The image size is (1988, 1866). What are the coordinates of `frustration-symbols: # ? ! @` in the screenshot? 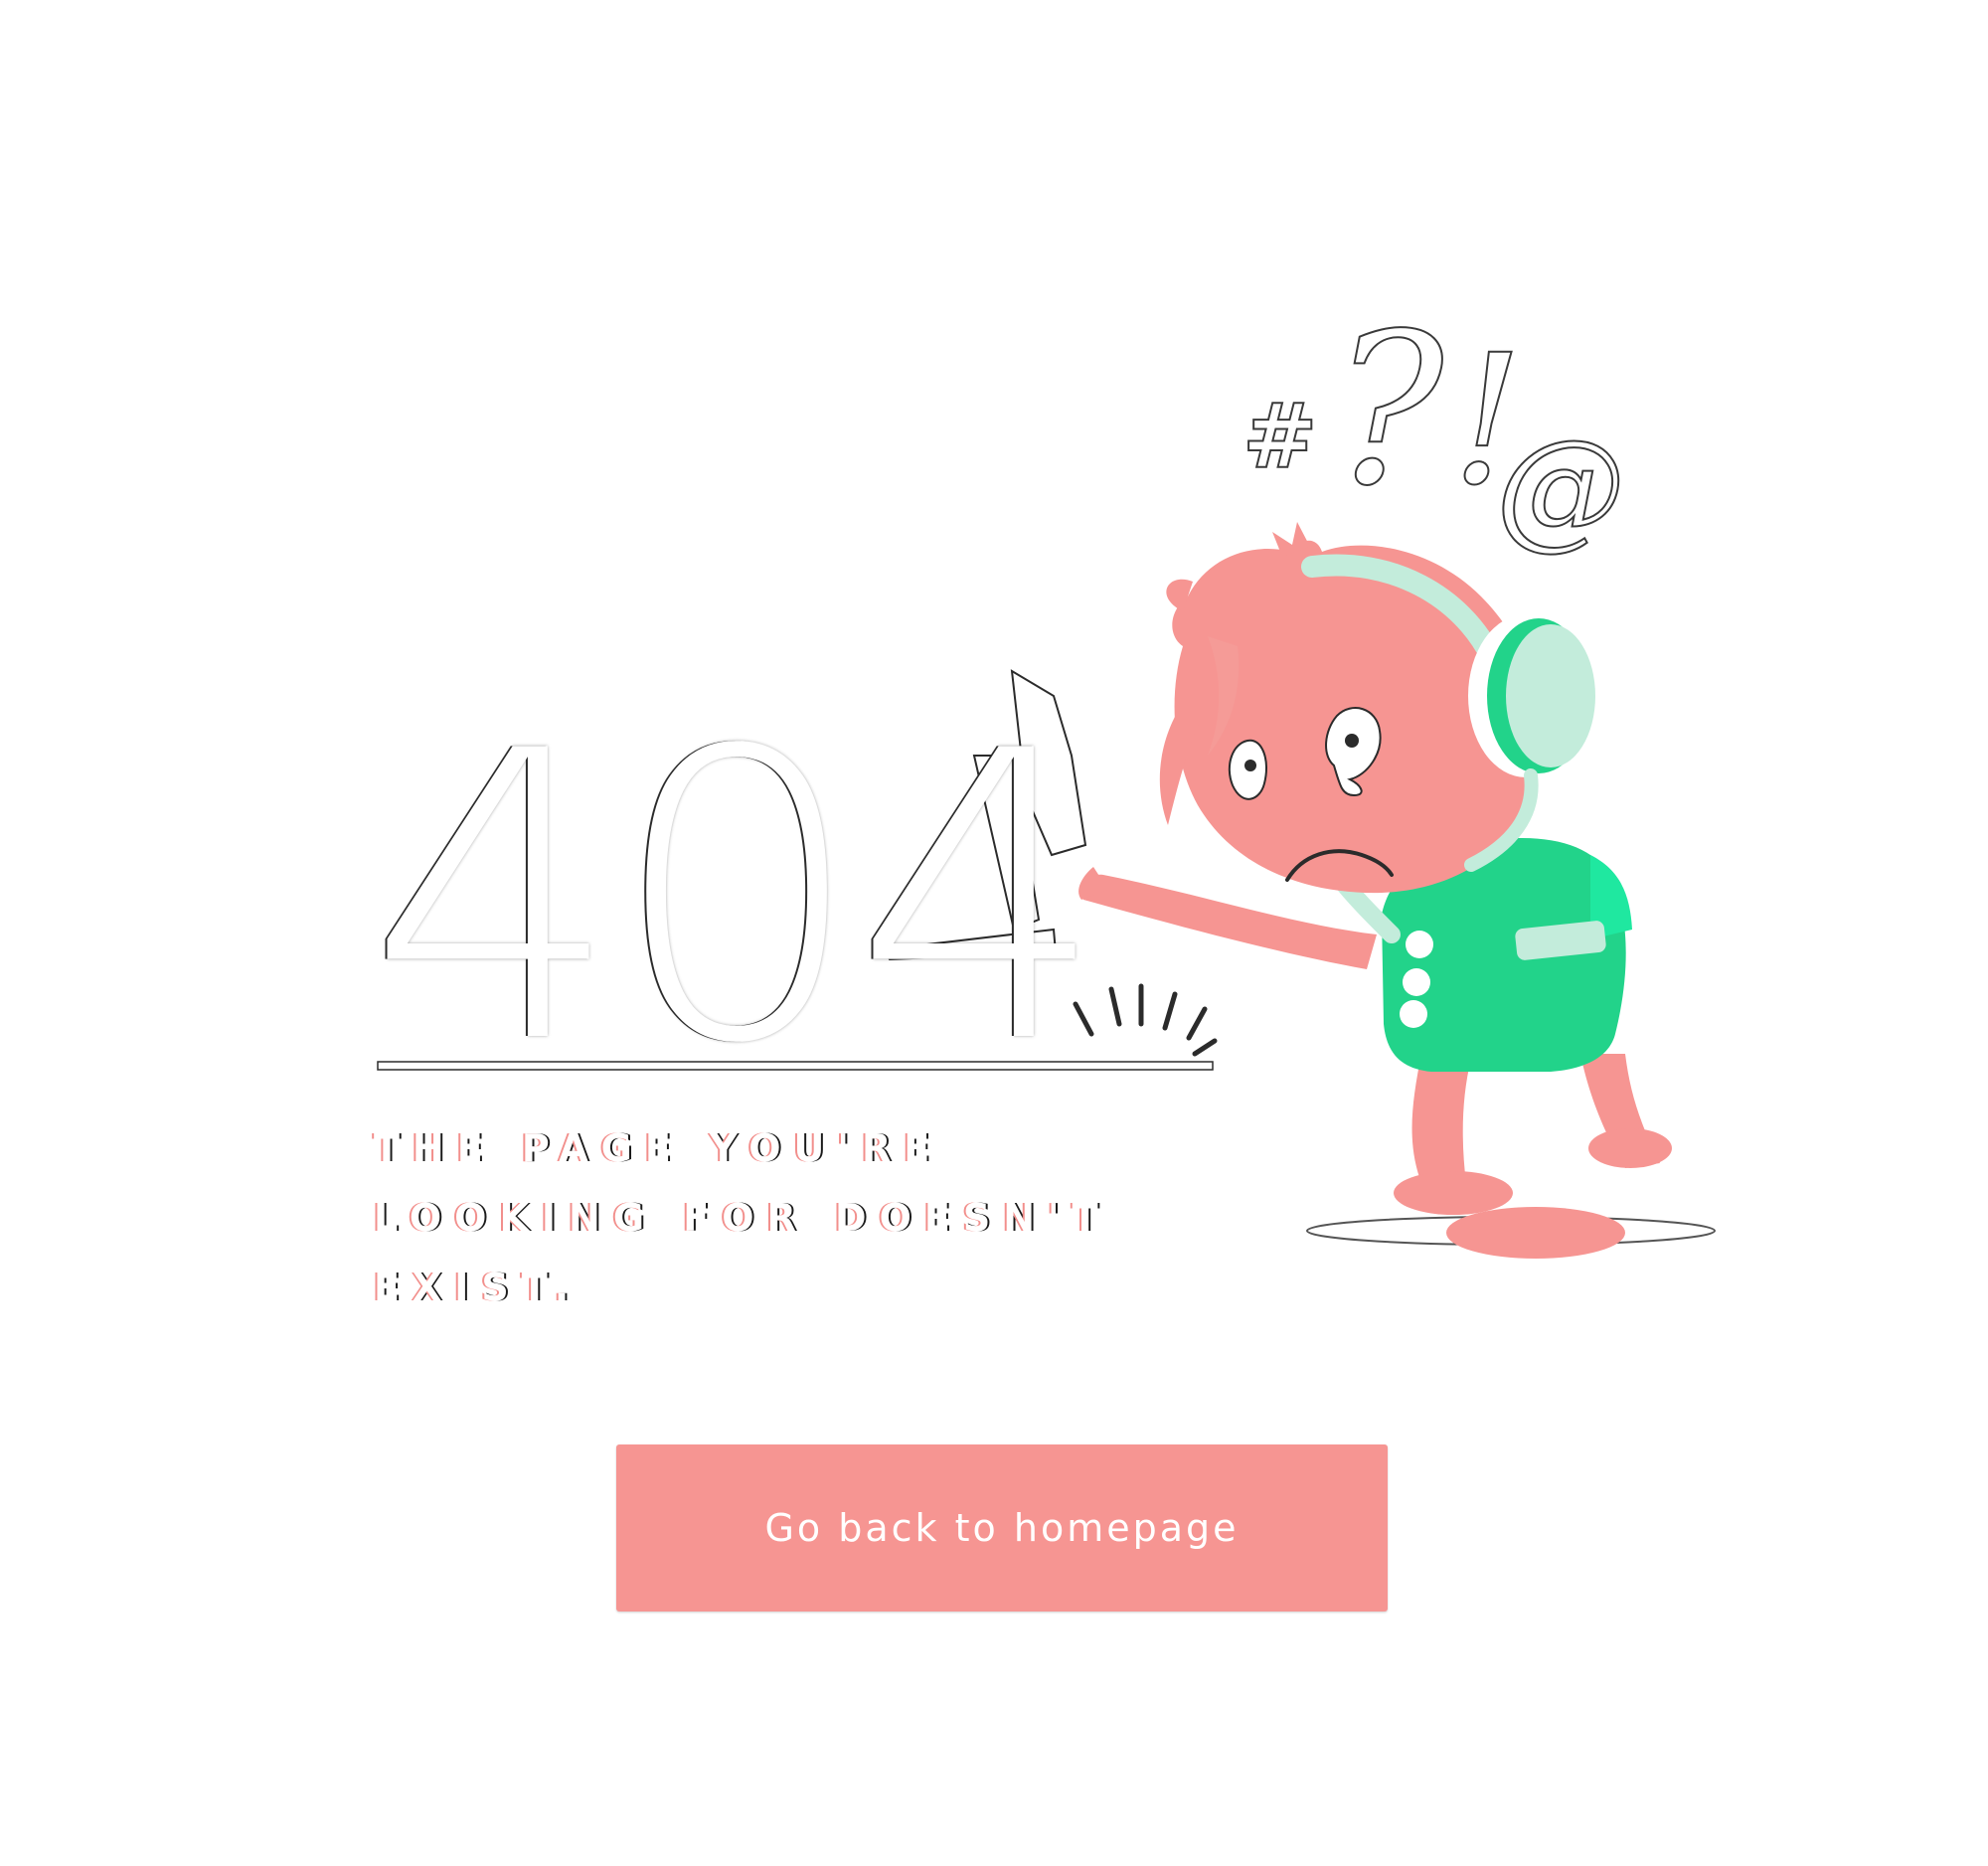 It's located at (1434, 425).